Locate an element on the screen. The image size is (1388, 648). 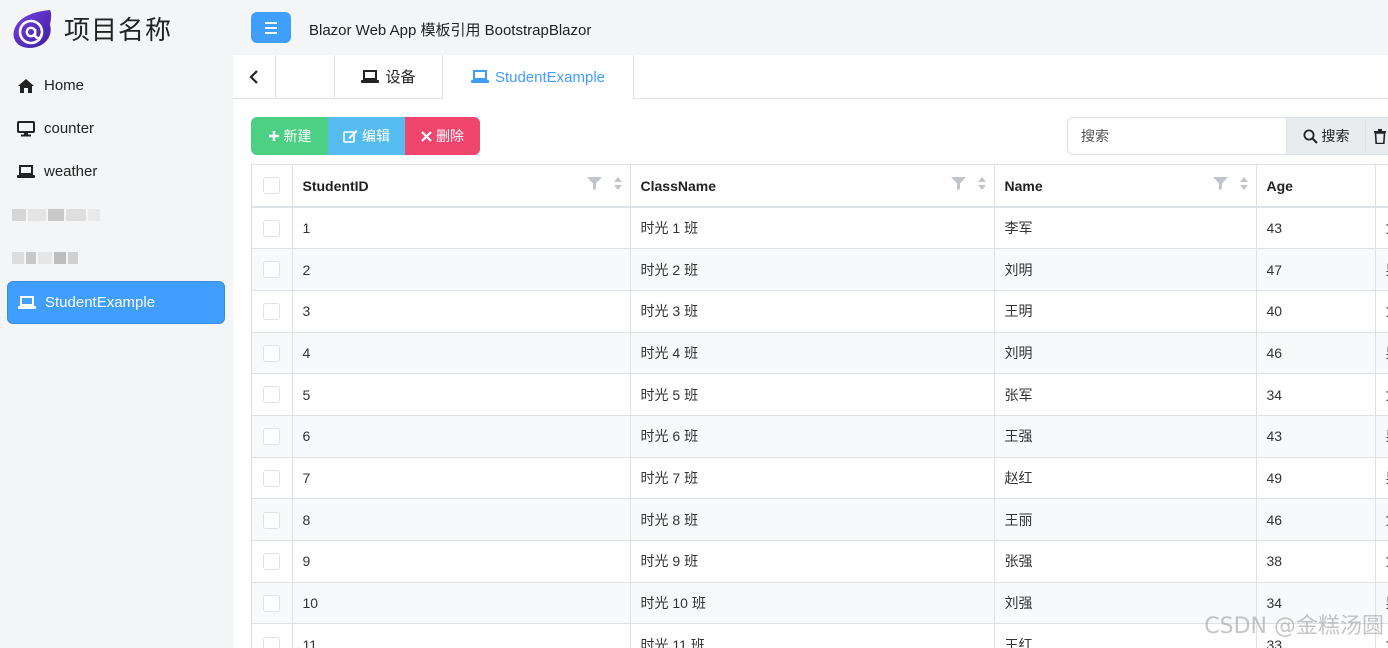
column-header-label: Age is located at coordinates (1279, 185).